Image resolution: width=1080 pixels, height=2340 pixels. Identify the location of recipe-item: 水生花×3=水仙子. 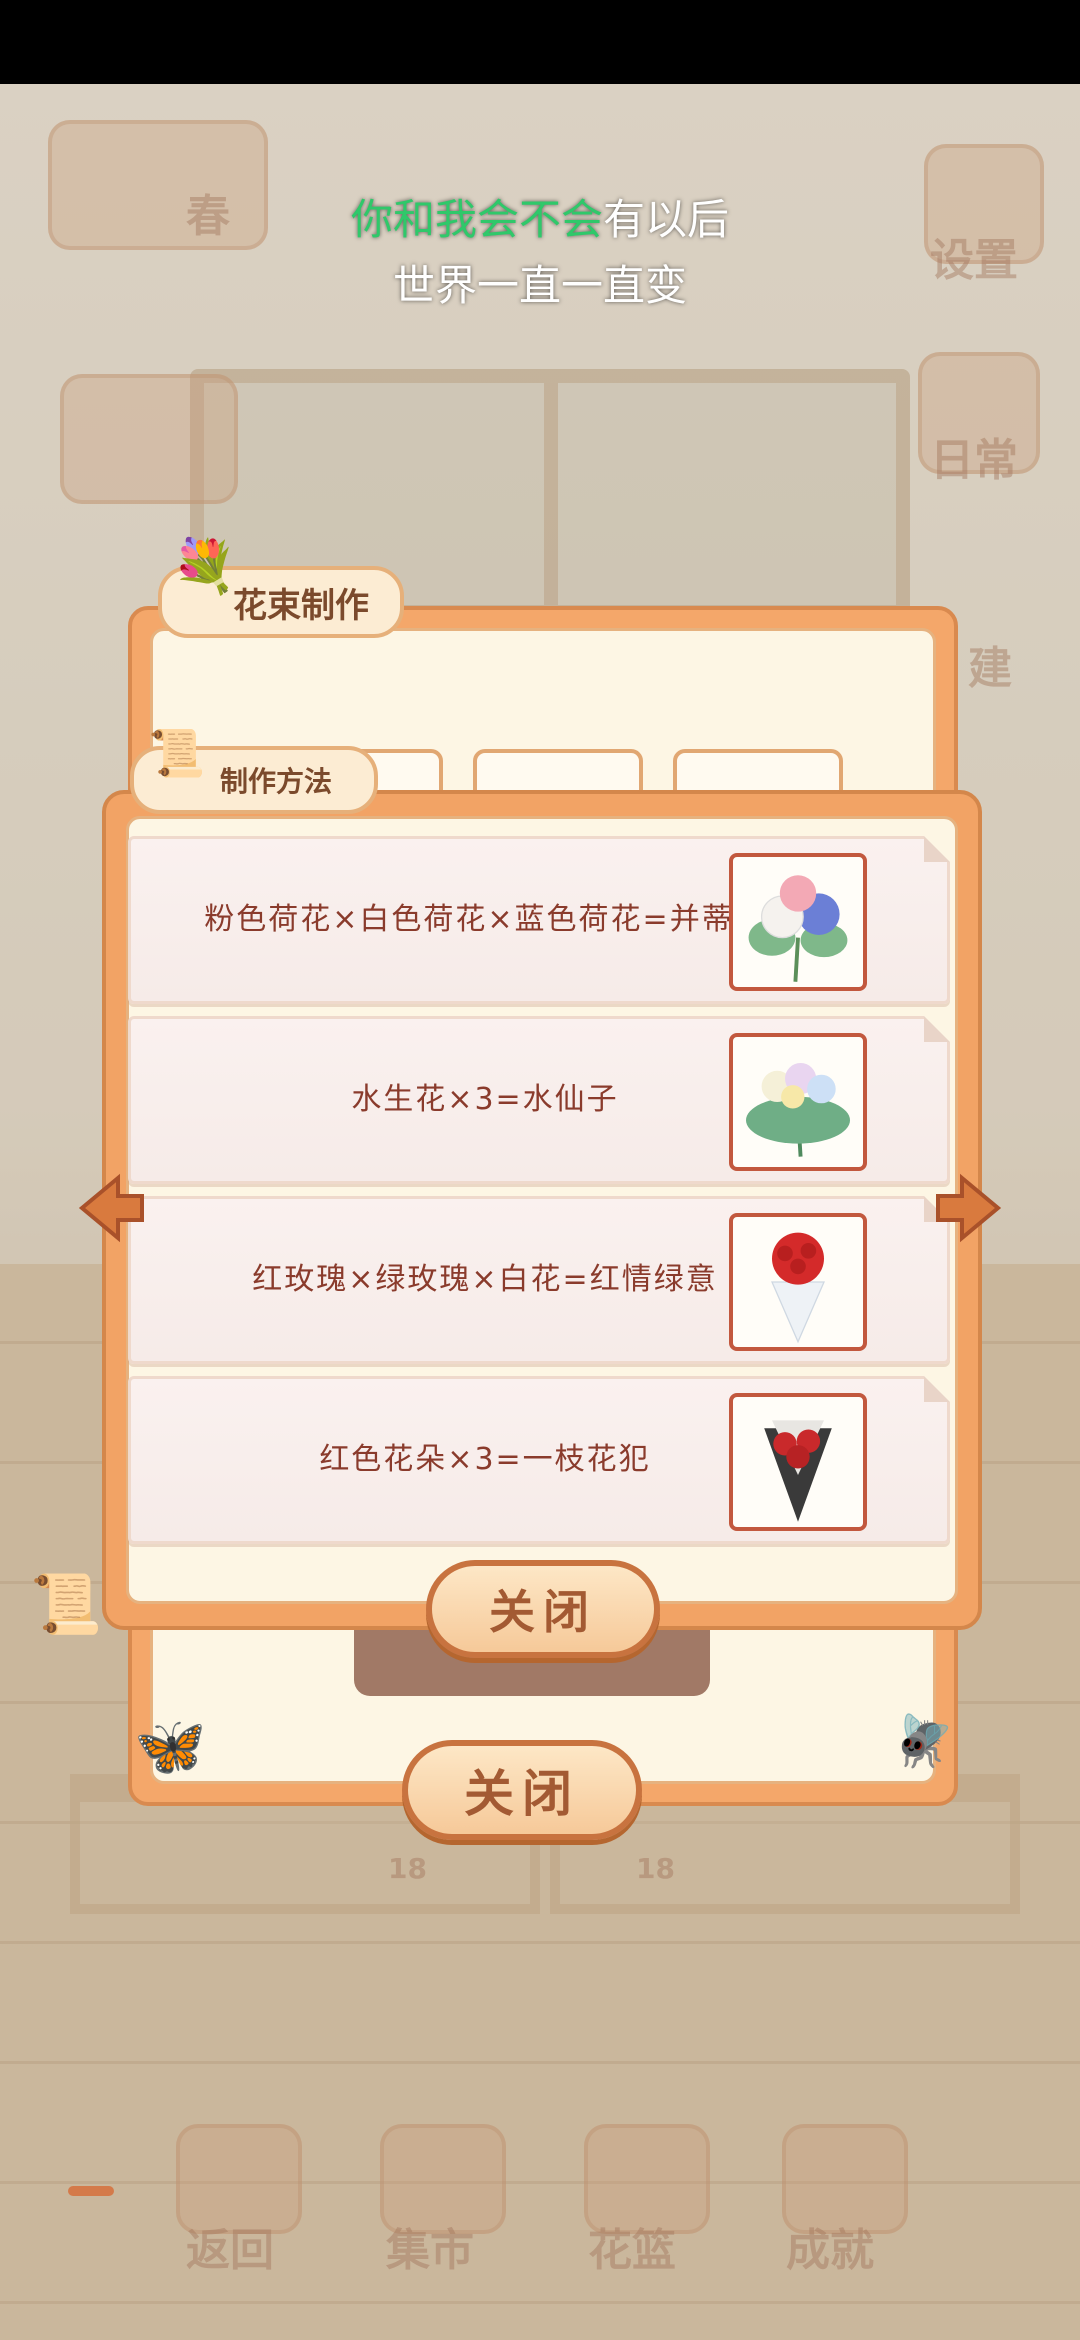
(539, 1100).